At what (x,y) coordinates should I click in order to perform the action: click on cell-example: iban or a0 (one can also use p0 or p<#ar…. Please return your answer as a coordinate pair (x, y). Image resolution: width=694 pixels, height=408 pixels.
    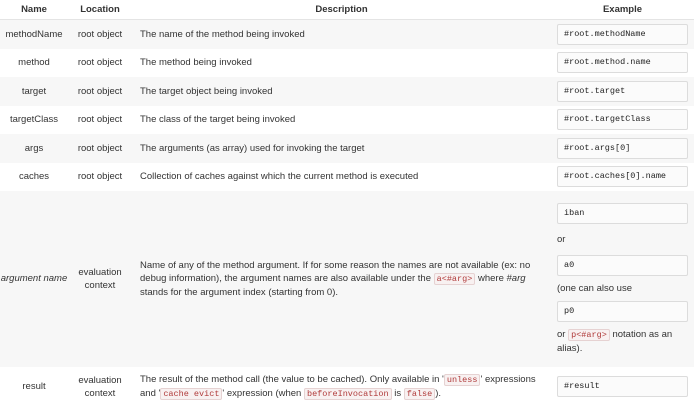
    Looking at the image, I should click on (622, 278).